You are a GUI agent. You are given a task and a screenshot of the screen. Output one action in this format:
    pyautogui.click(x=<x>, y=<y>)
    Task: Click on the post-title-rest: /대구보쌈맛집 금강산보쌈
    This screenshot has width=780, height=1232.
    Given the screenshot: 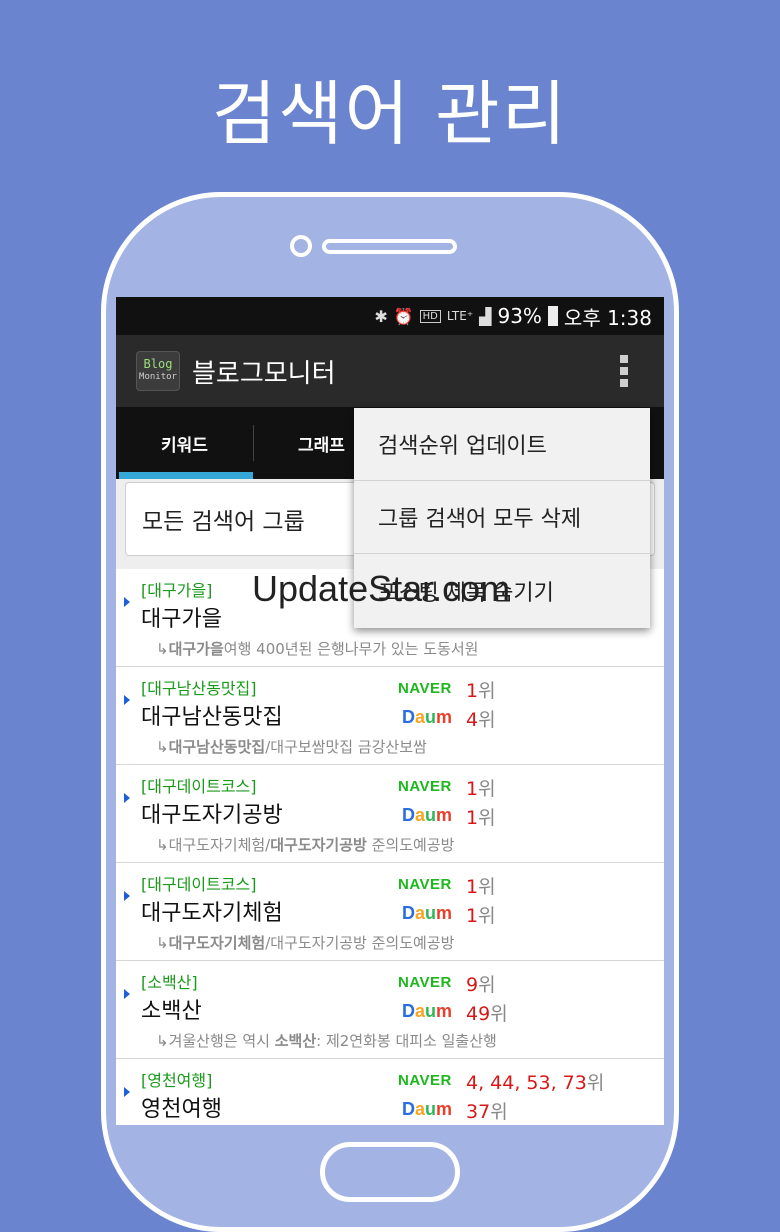 What is the action you would take?
    pyautogui.click(x=346, y=747)
    